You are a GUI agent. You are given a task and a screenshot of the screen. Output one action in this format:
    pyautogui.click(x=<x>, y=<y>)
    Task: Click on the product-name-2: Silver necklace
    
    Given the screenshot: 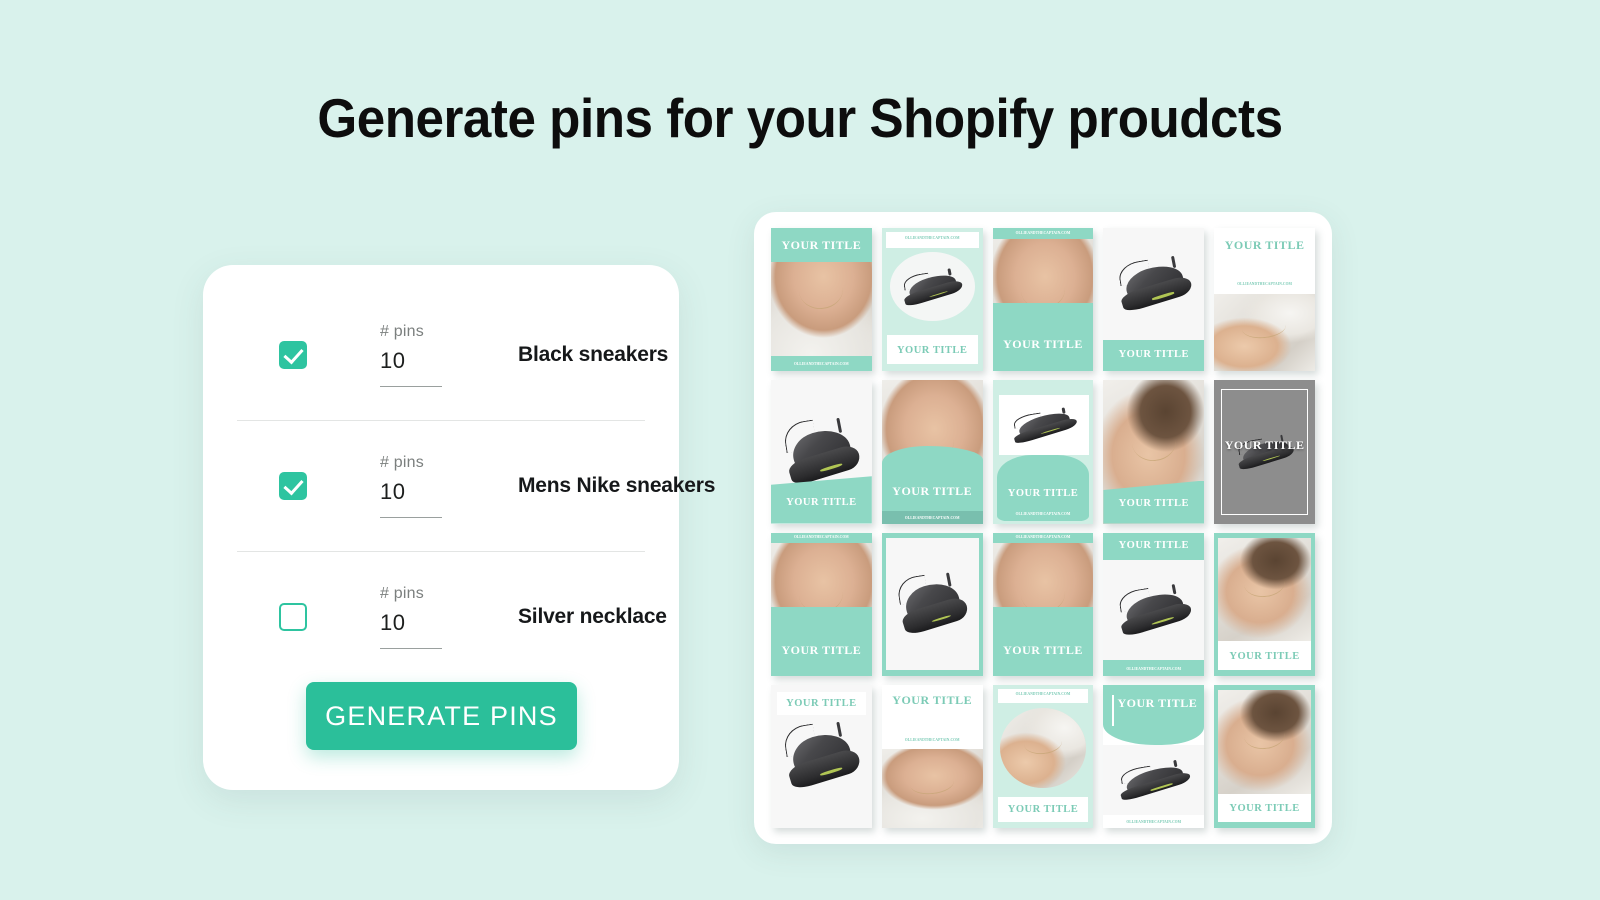 What is the action you would take?
    pyautogui.click(x=592, y=616)
    